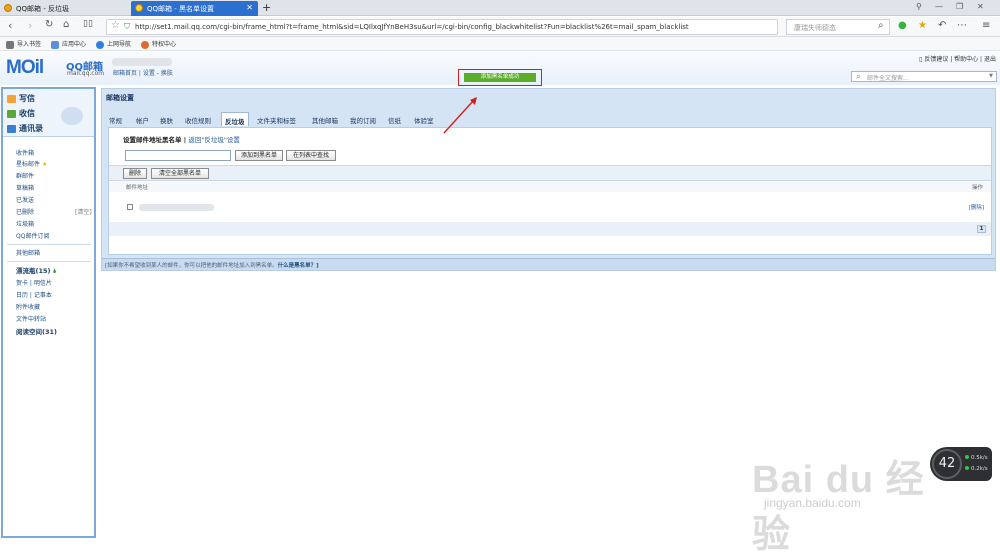  What do you see at coordinates (249, 7) in the screenshot?
I see `close-tab-icon: ✕` at bounding box center [249, 7].